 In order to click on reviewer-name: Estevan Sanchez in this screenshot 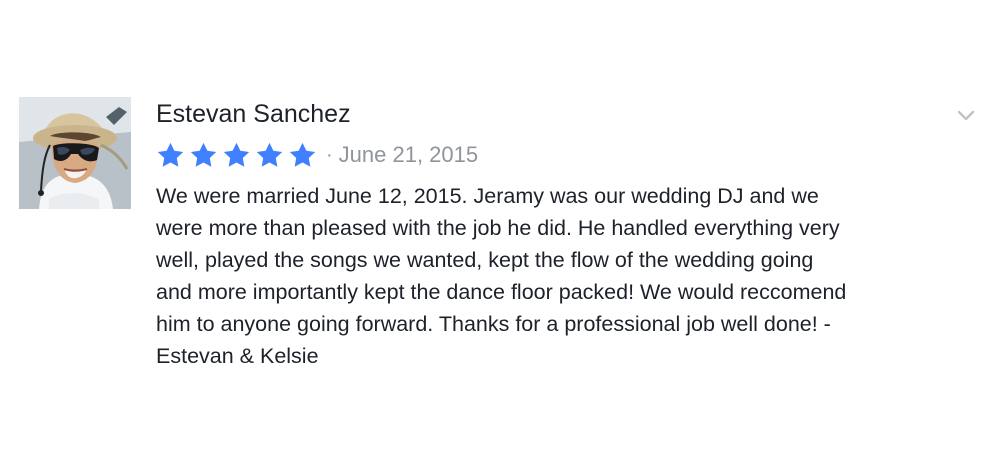, I will do `click(253, 114)`.